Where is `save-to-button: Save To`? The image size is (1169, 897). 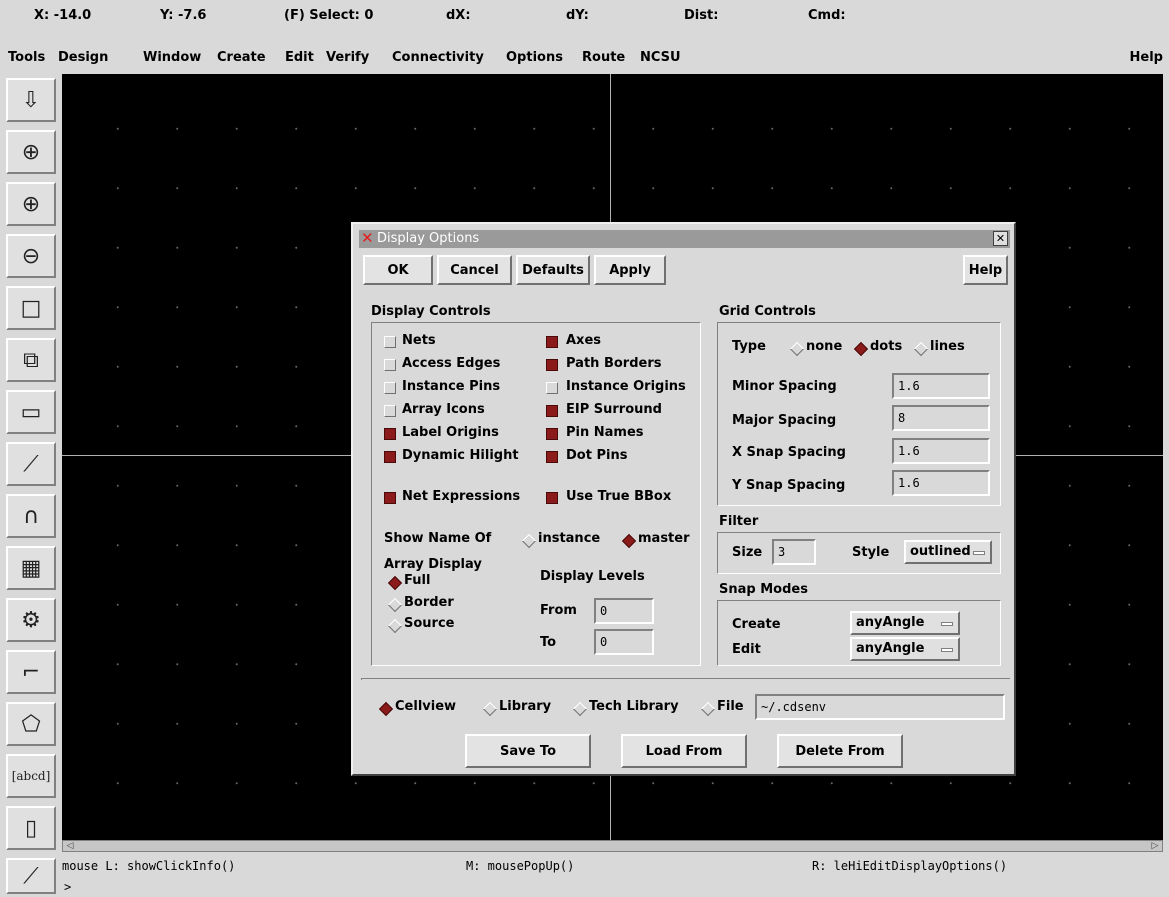 save-to-button: Save To is located at coordinates (528, 751).